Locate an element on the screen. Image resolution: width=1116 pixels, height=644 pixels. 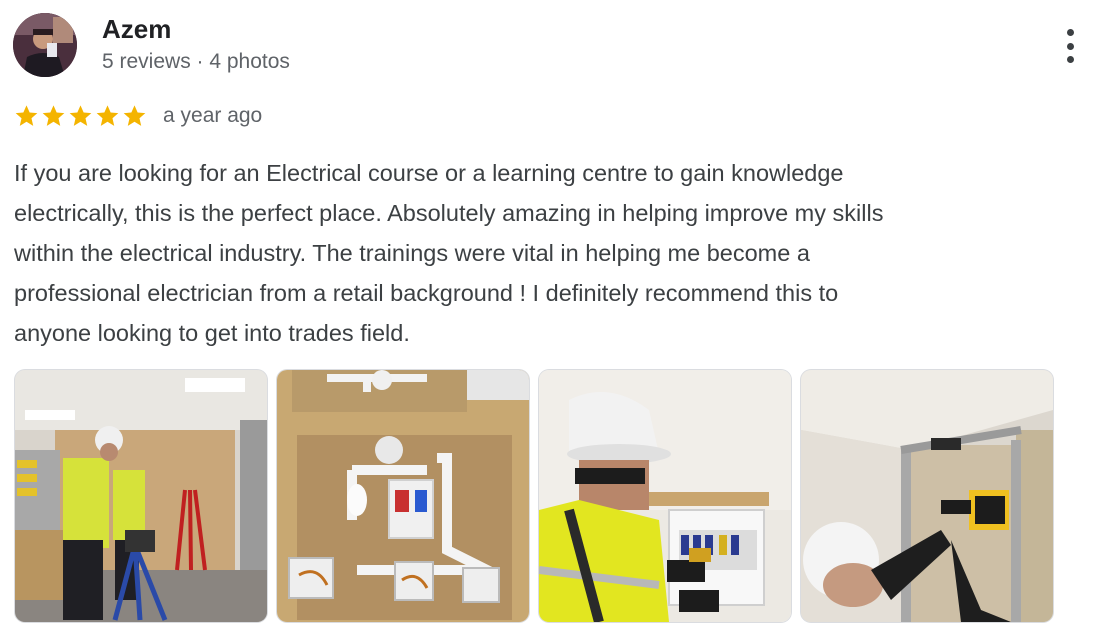
star-rating is located at coordinates (80, 116).